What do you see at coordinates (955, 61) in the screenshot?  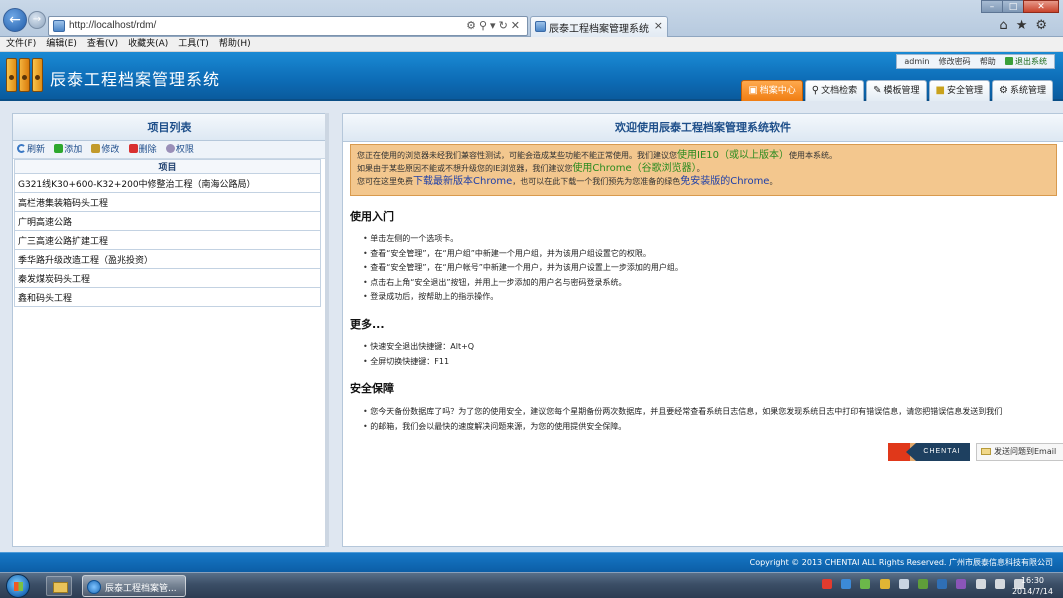 I see `change-password-link: 修改密码` at bounding box center [955, 61].